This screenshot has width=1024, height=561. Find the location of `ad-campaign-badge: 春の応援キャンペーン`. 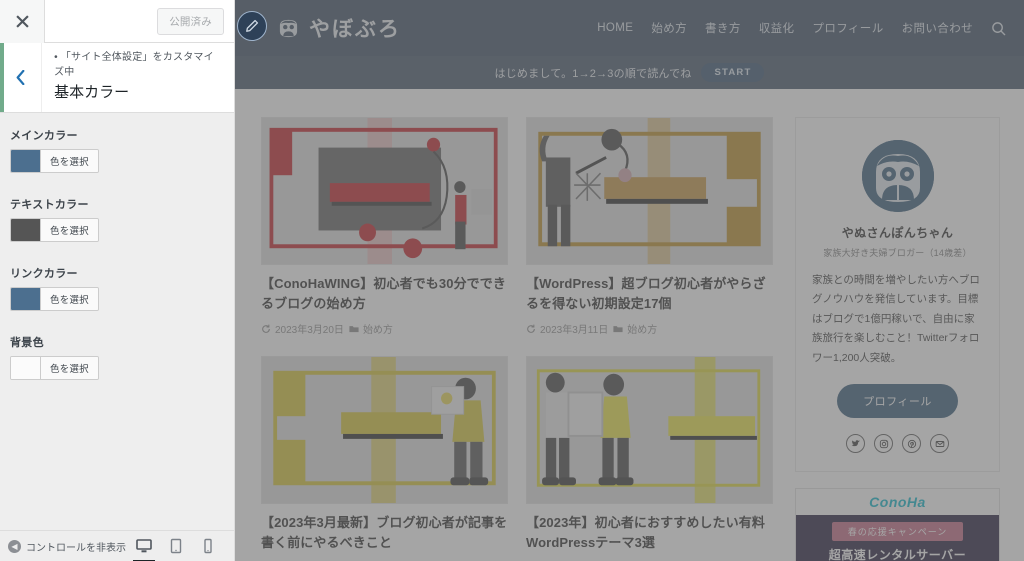

ad-campaign-badge: 春の応援キャンペーン is located at coordinates (897, 532).